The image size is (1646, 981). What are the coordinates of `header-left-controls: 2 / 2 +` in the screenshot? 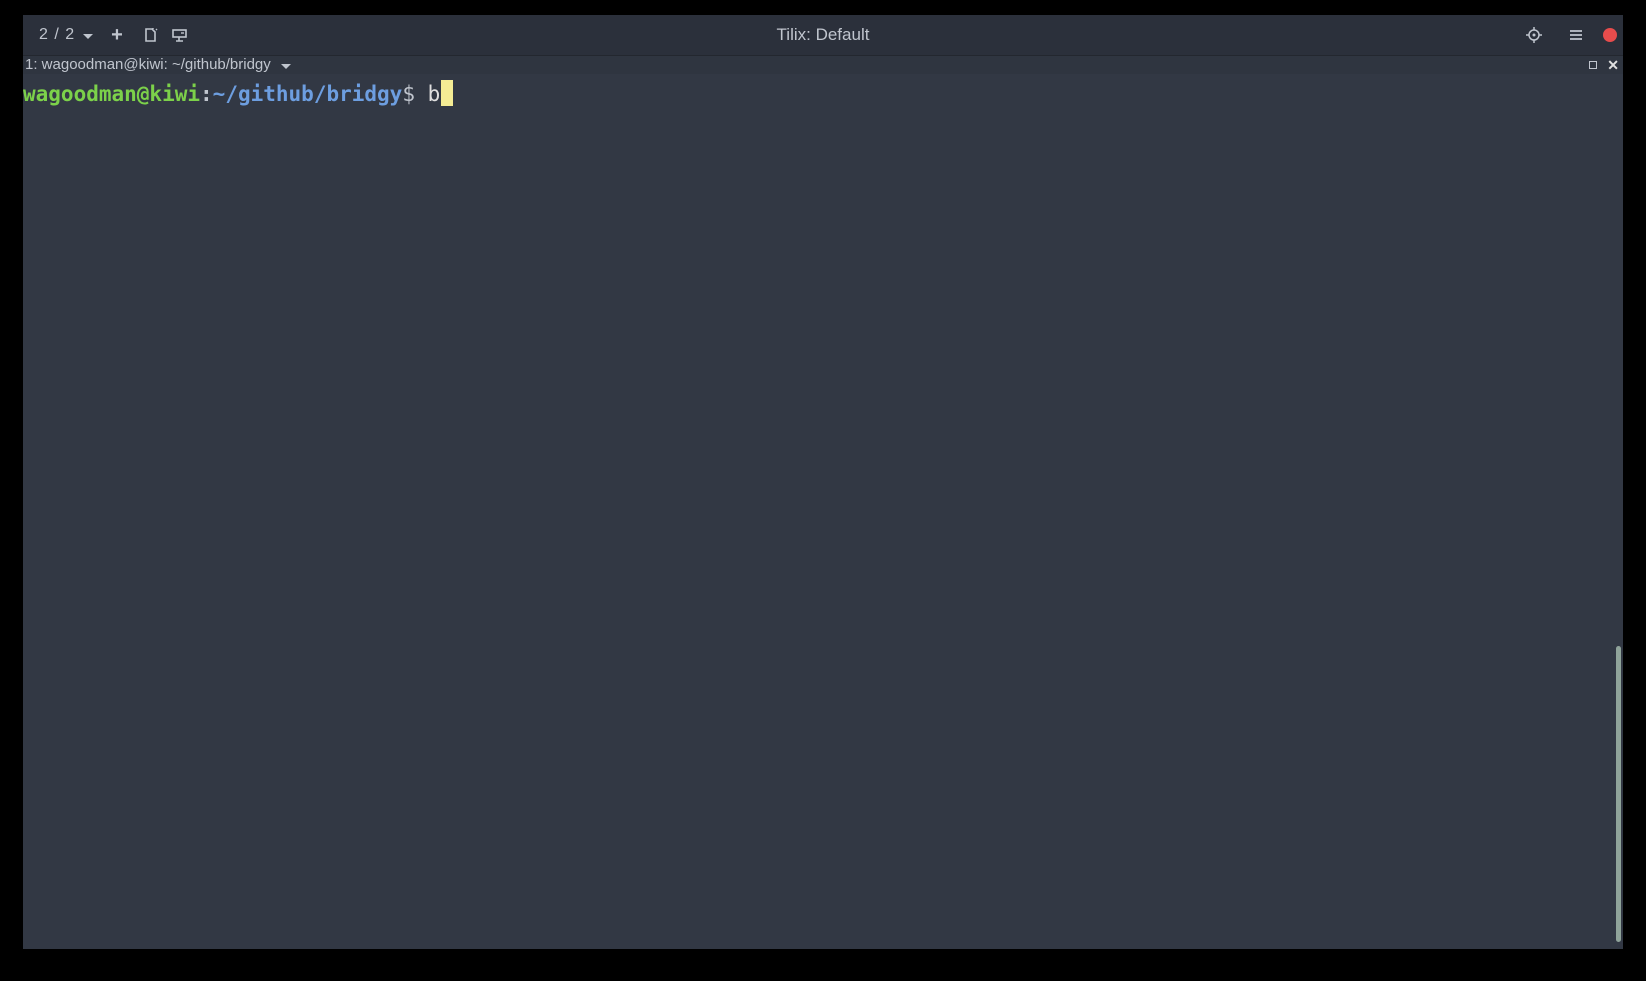 It's located at (114, 35).